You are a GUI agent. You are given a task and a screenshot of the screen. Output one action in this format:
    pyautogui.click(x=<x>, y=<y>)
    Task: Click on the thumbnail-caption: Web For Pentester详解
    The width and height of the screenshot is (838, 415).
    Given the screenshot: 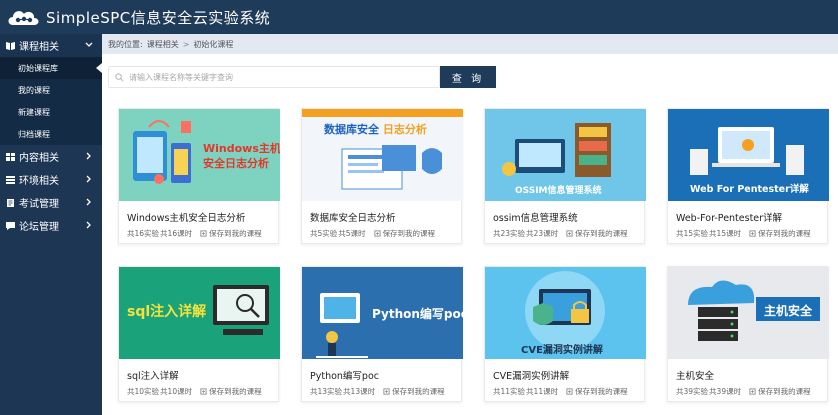 What is the action you would take?
    pyautogui.click(x=749, y=189)
    